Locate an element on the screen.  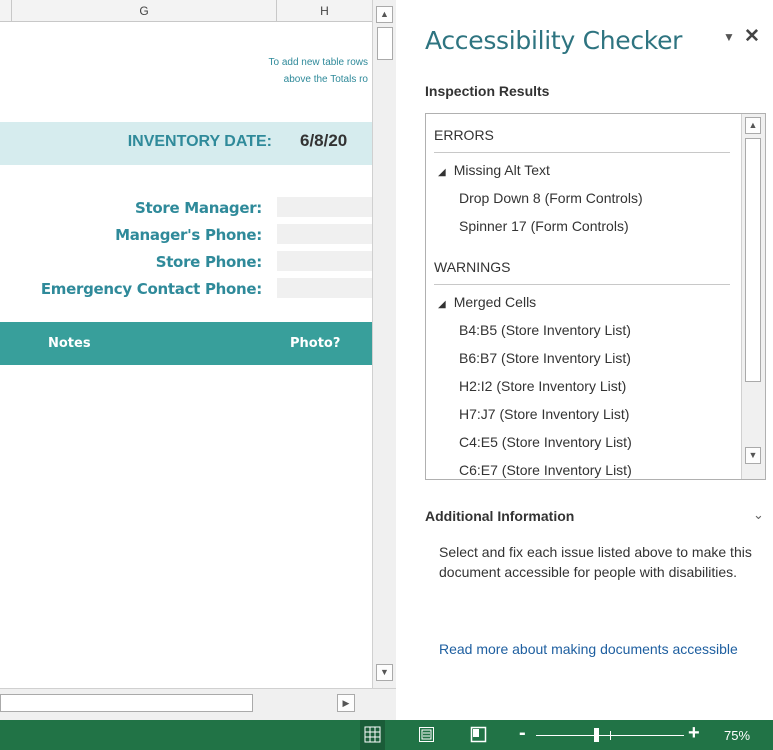
zoom-level: 75% is located at coordinates (737, 735).